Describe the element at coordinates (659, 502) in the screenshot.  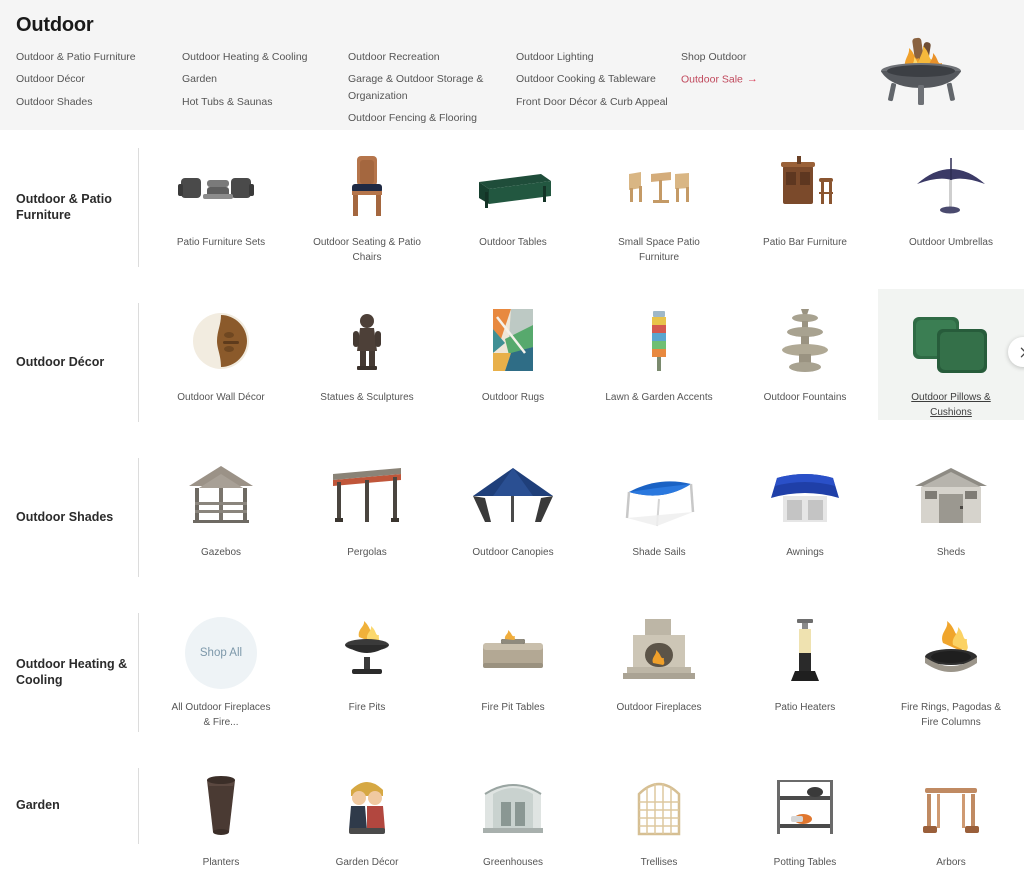
I see `category-tile: Shade Sails` at that location.